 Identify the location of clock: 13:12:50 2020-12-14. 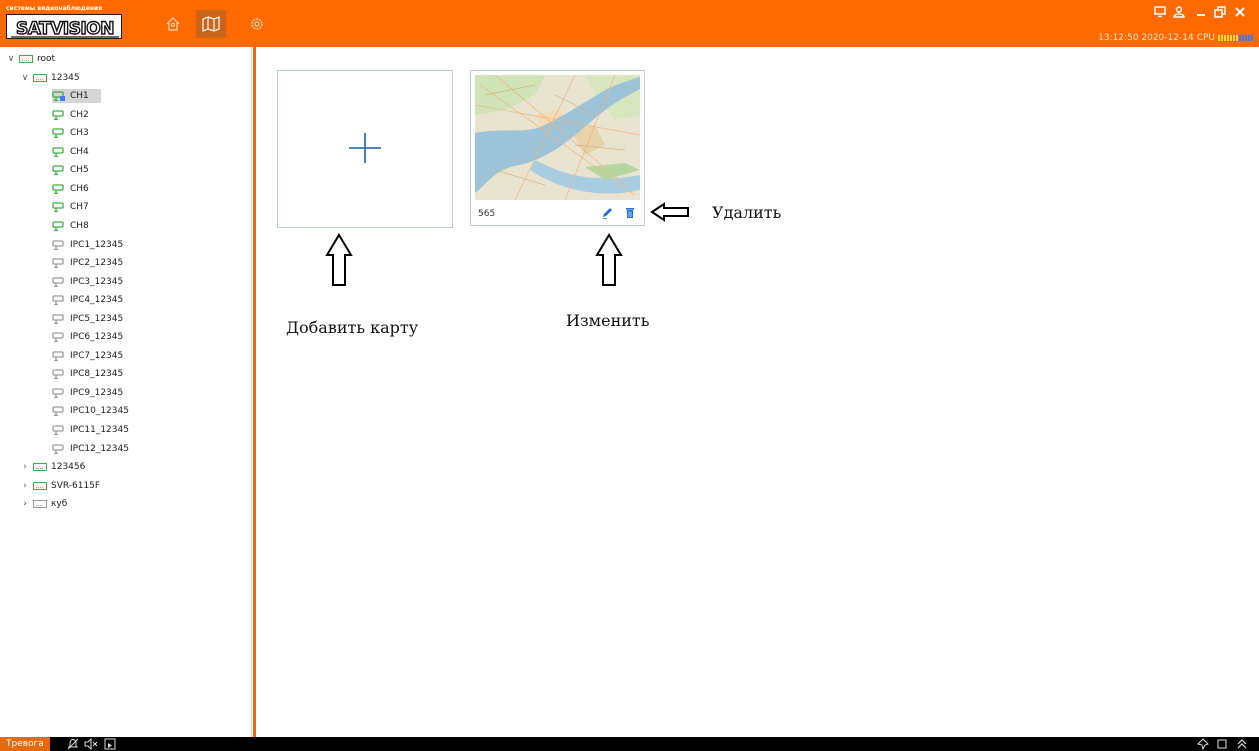
(1146, 38).